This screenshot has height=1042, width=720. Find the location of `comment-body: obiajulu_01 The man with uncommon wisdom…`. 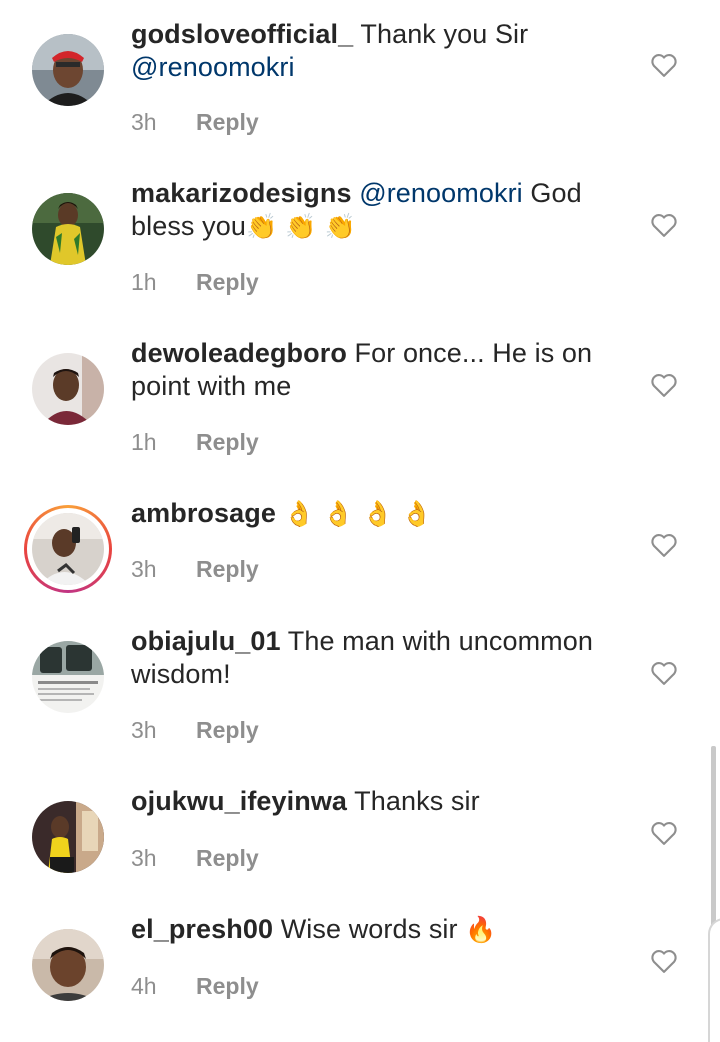

comment-body: obiajulu_01 The man with uncommon wisdom… is located at coordinates (371, 658).